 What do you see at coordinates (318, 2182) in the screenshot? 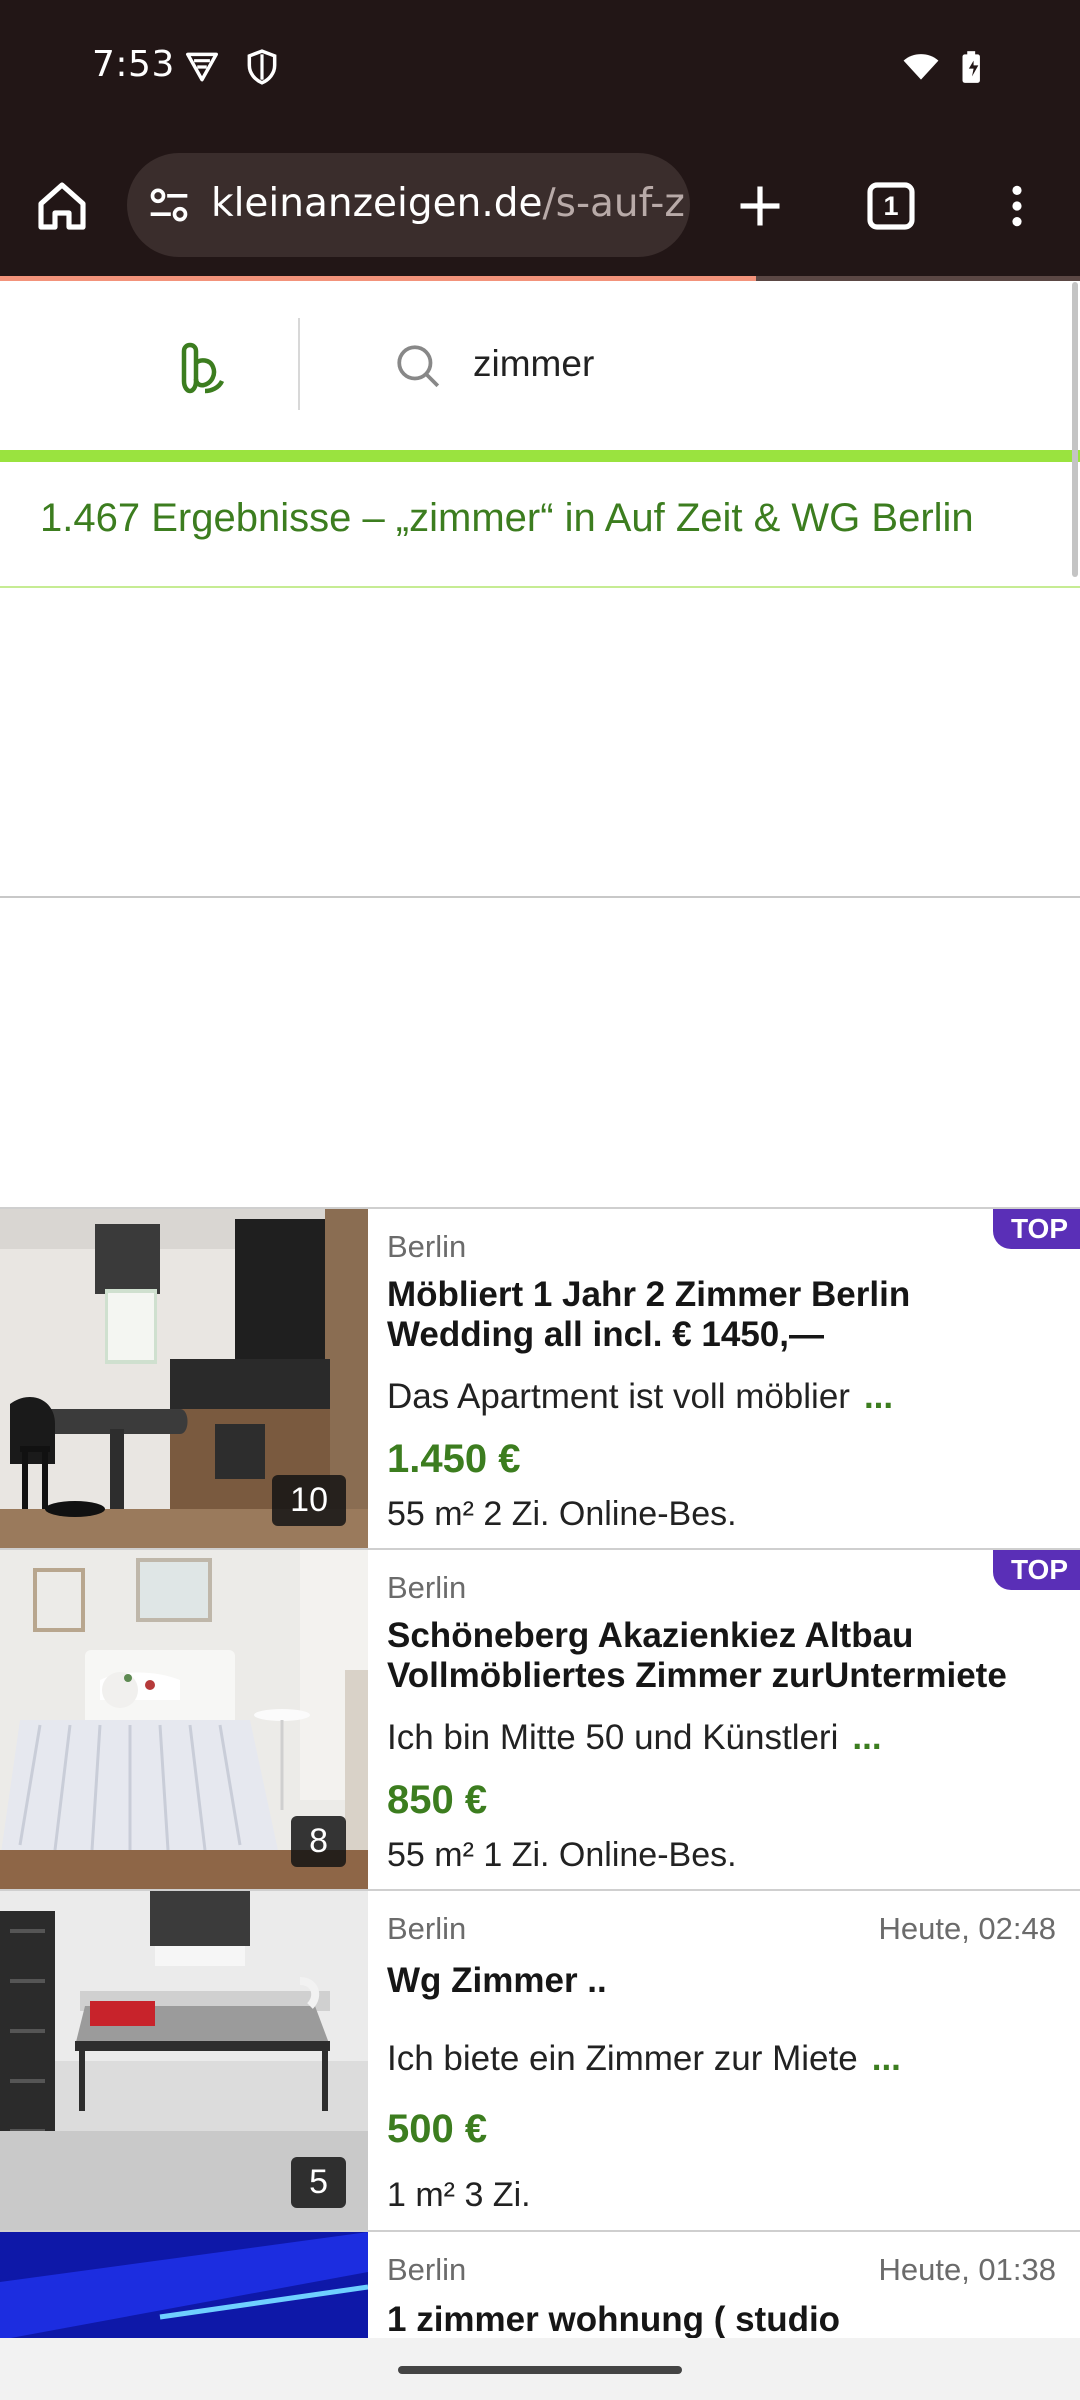
I see `photo-count-badge: 5` at bounding box center [318, 2182].